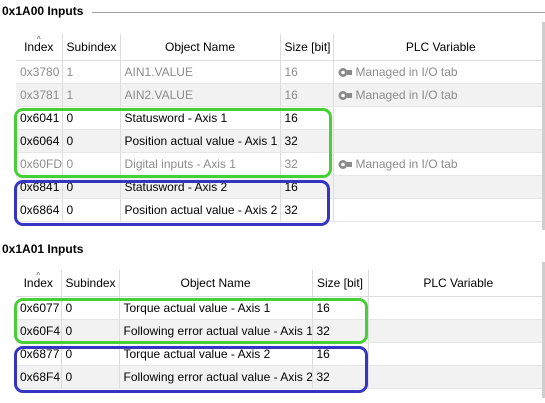 The height and width of the screenshot is (403, 545). Describe the element at coordinates (39, 164) in the screenshot. I see `cell-index: 0x60FD` at that location.